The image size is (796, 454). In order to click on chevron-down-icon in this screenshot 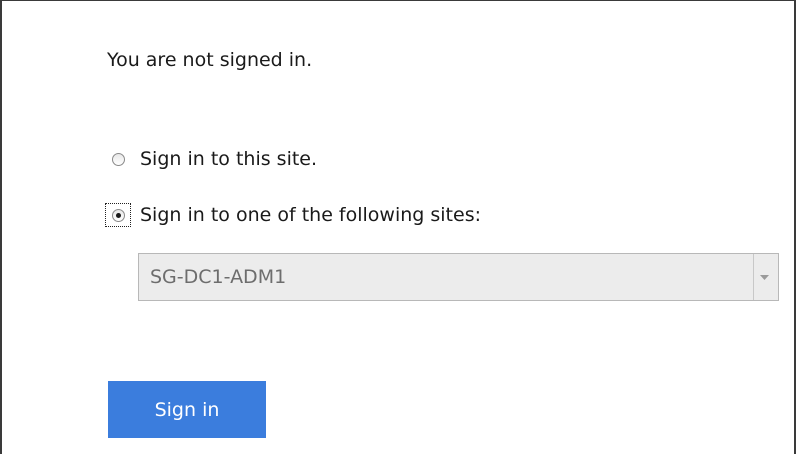, I will do `click(763, 277)`.